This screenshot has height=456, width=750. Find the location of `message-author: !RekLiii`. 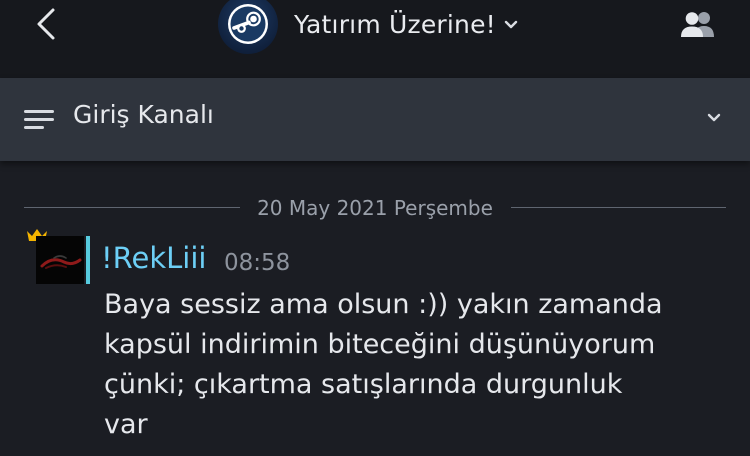

message-author: !RekLiii is located at coordinates (153, 258).